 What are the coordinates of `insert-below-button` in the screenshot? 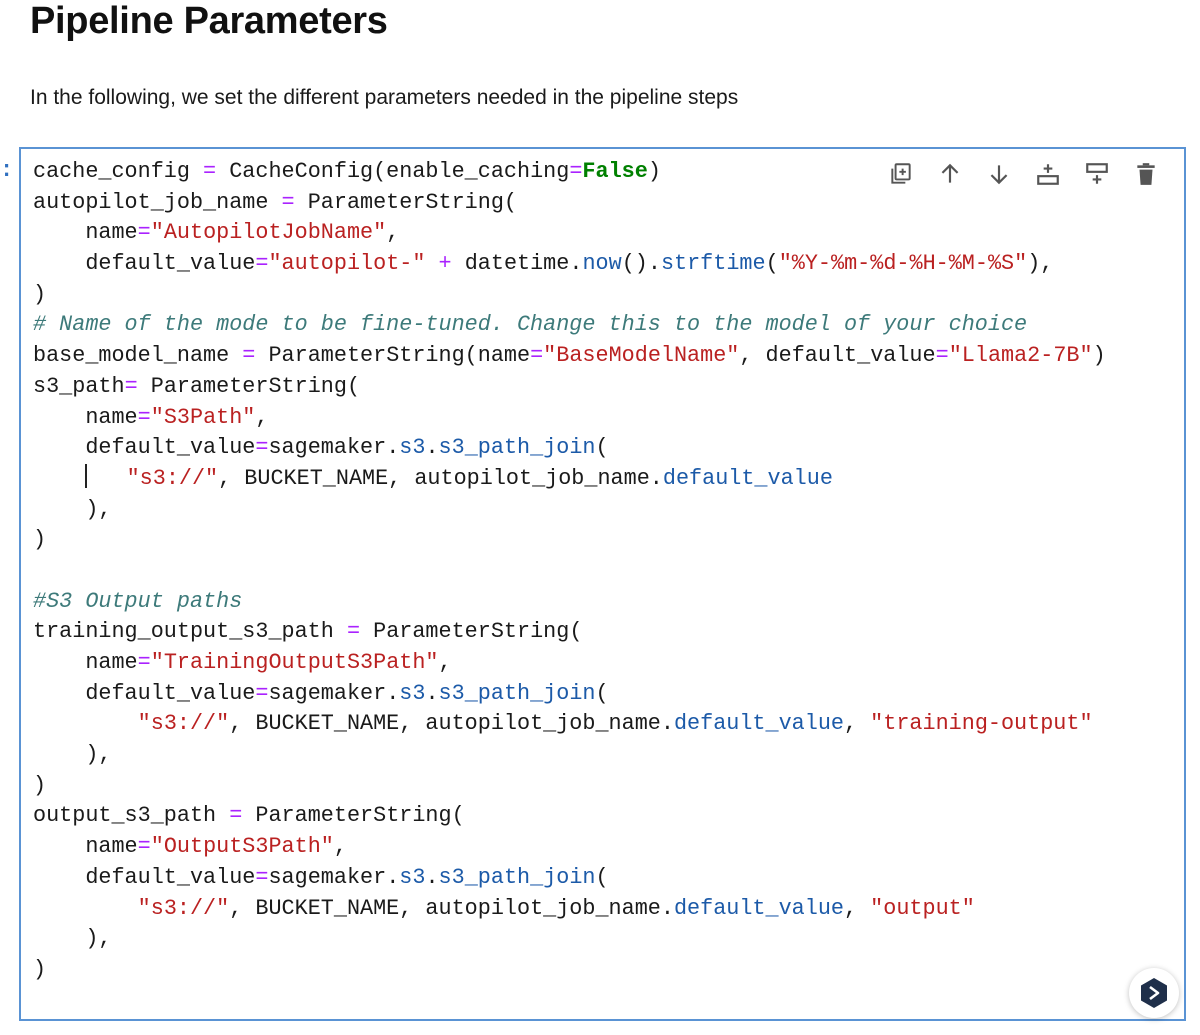 It's located at (1096, 174).